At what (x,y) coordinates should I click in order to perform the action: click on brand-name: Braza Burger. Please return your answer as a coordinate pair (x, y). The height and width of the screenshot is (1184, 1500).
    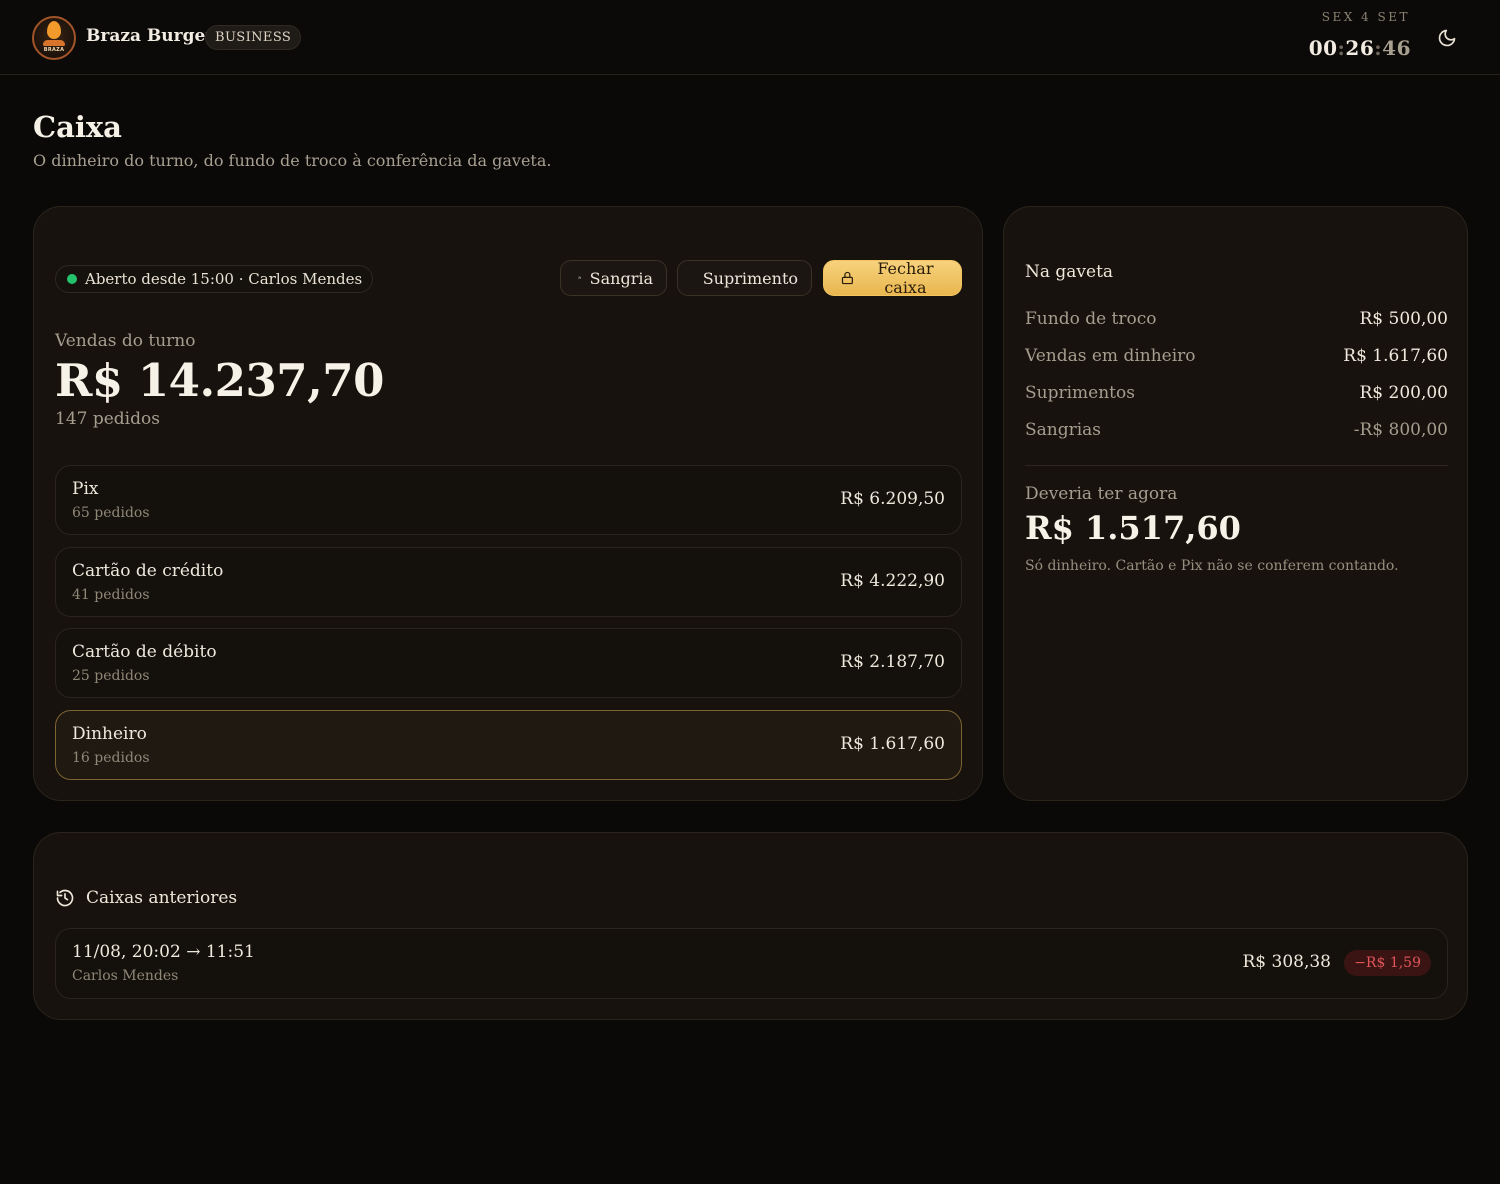
    Looking at the image, I should click on (150, 36).